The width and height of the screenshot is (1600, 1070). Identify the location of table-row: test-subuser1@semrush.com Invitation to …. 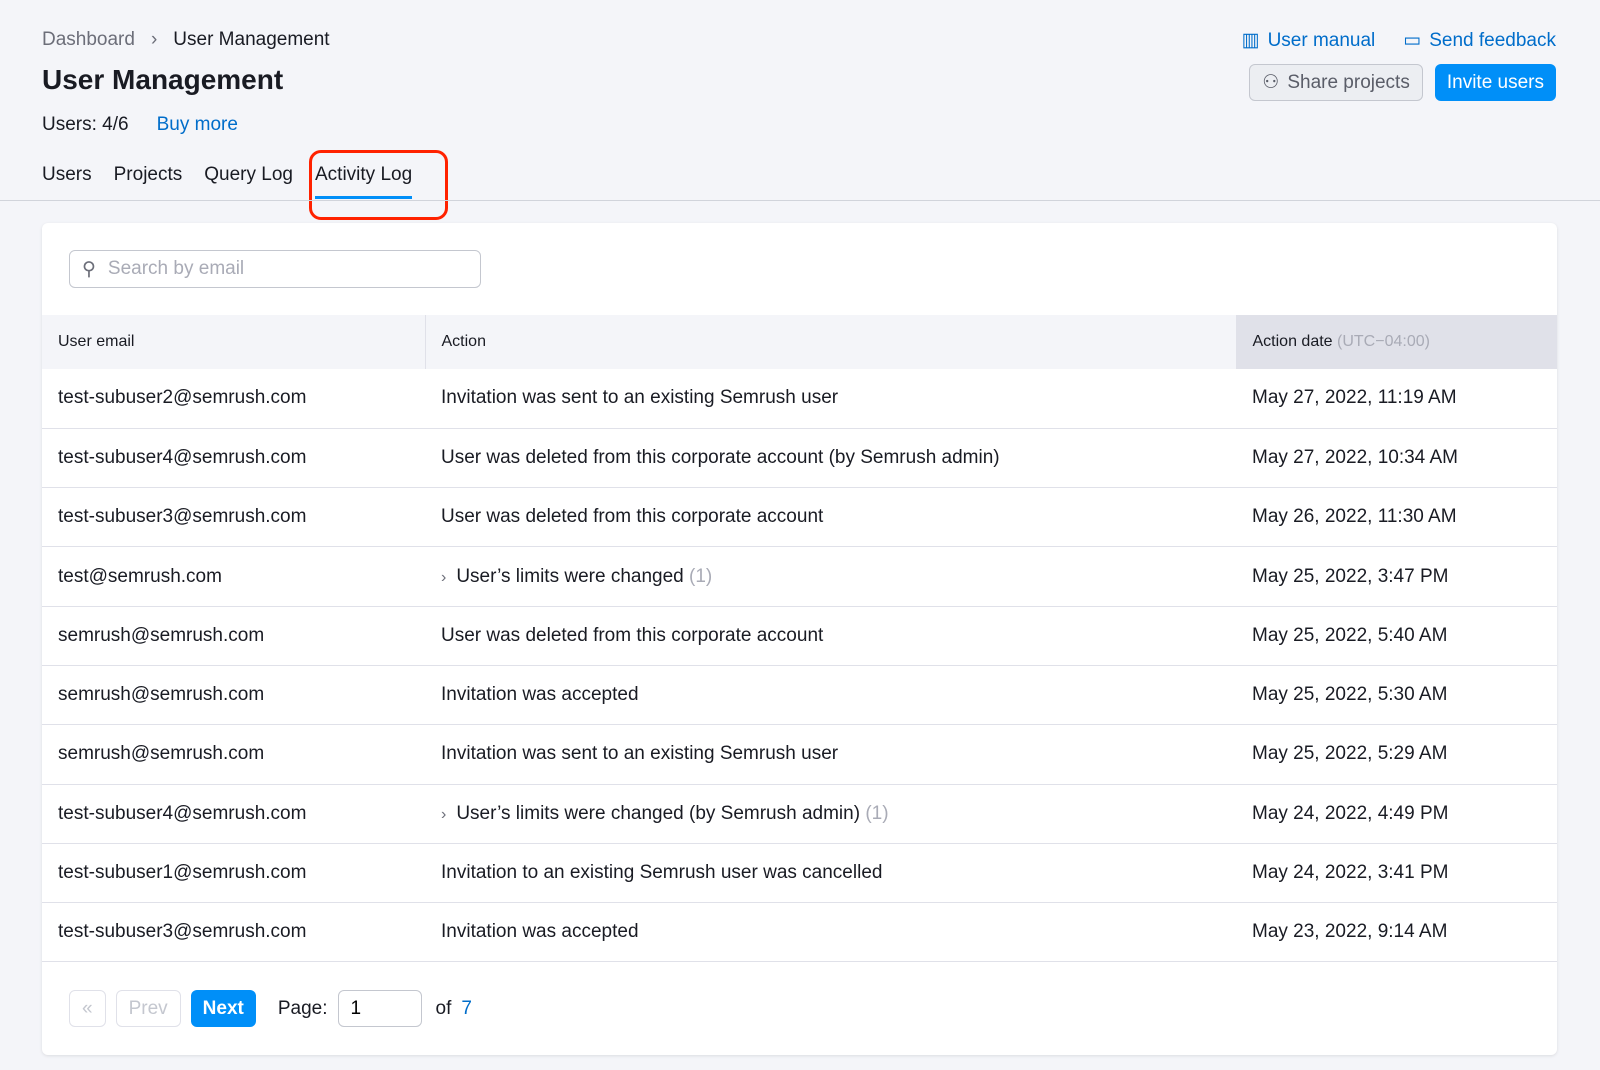
(799, 873).